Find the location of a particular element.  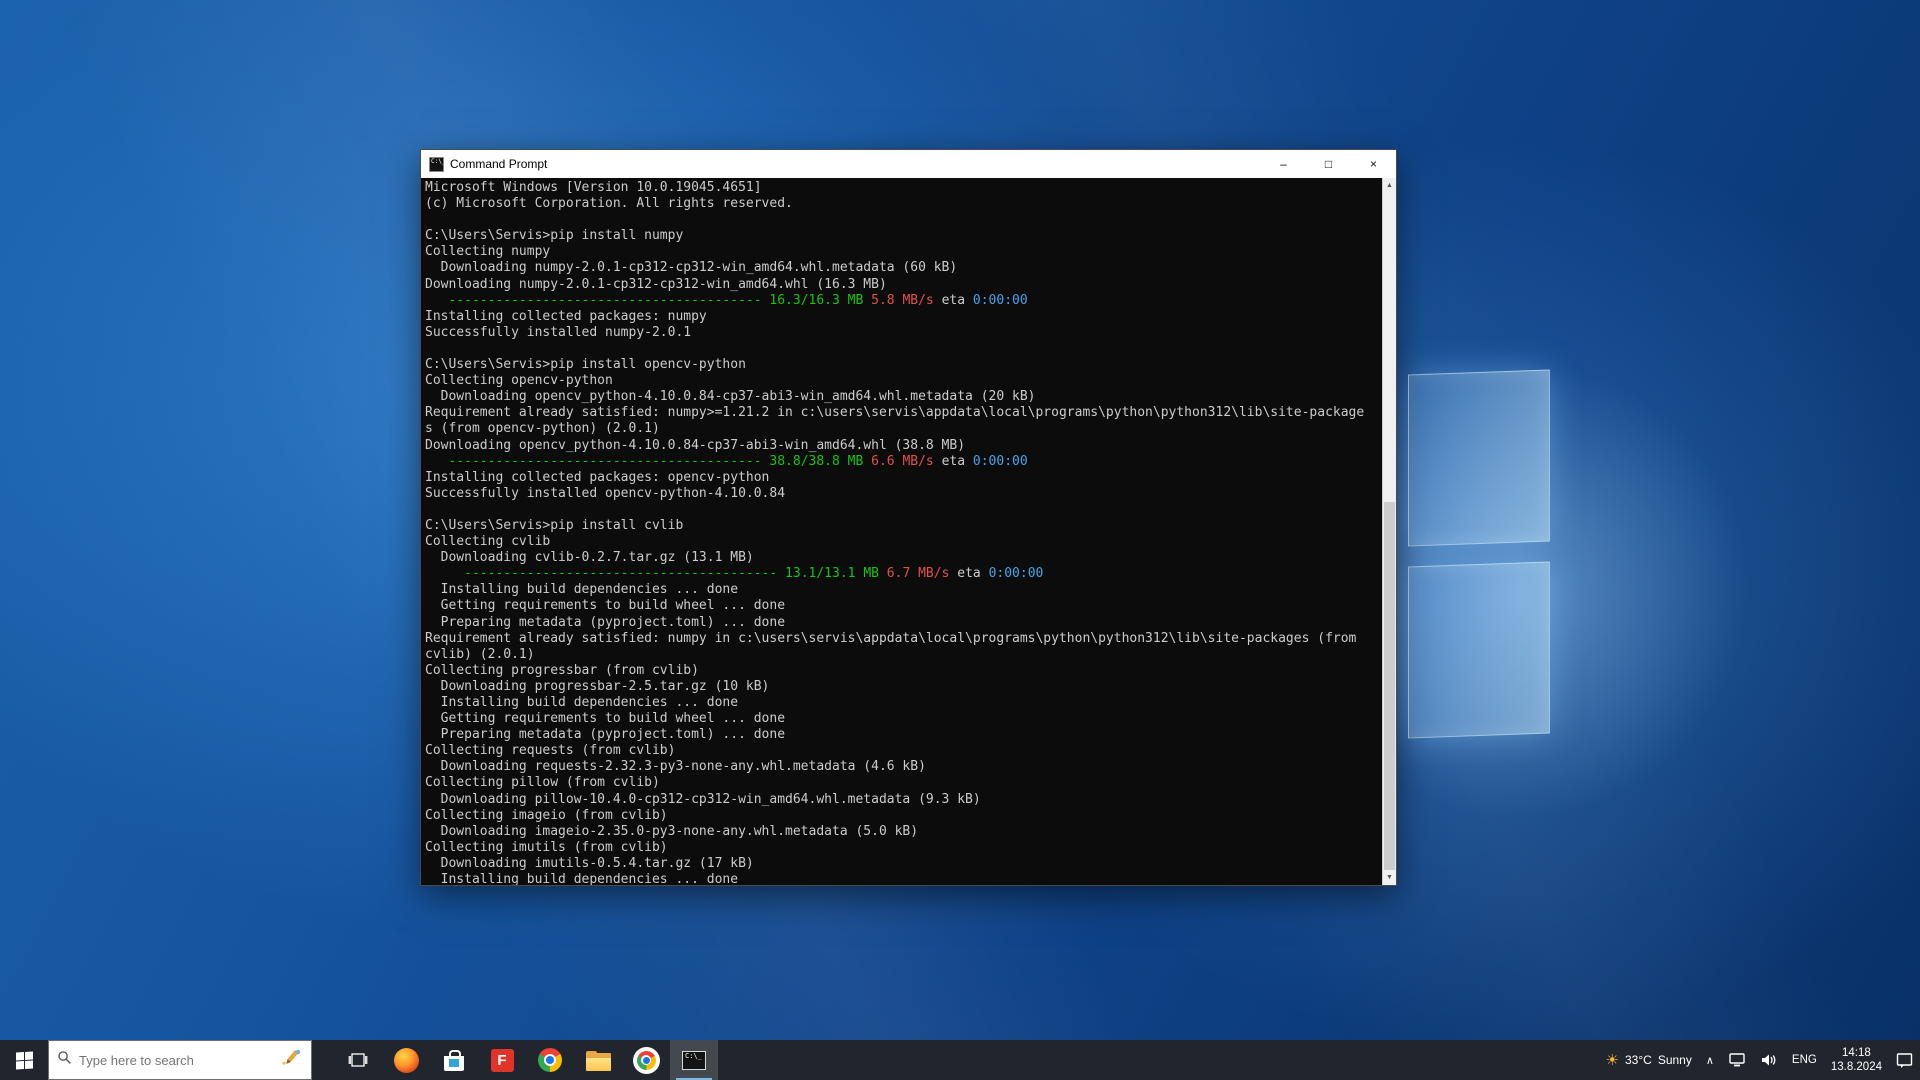

microsoft-store-icon is located at coordinates (454, 1060).